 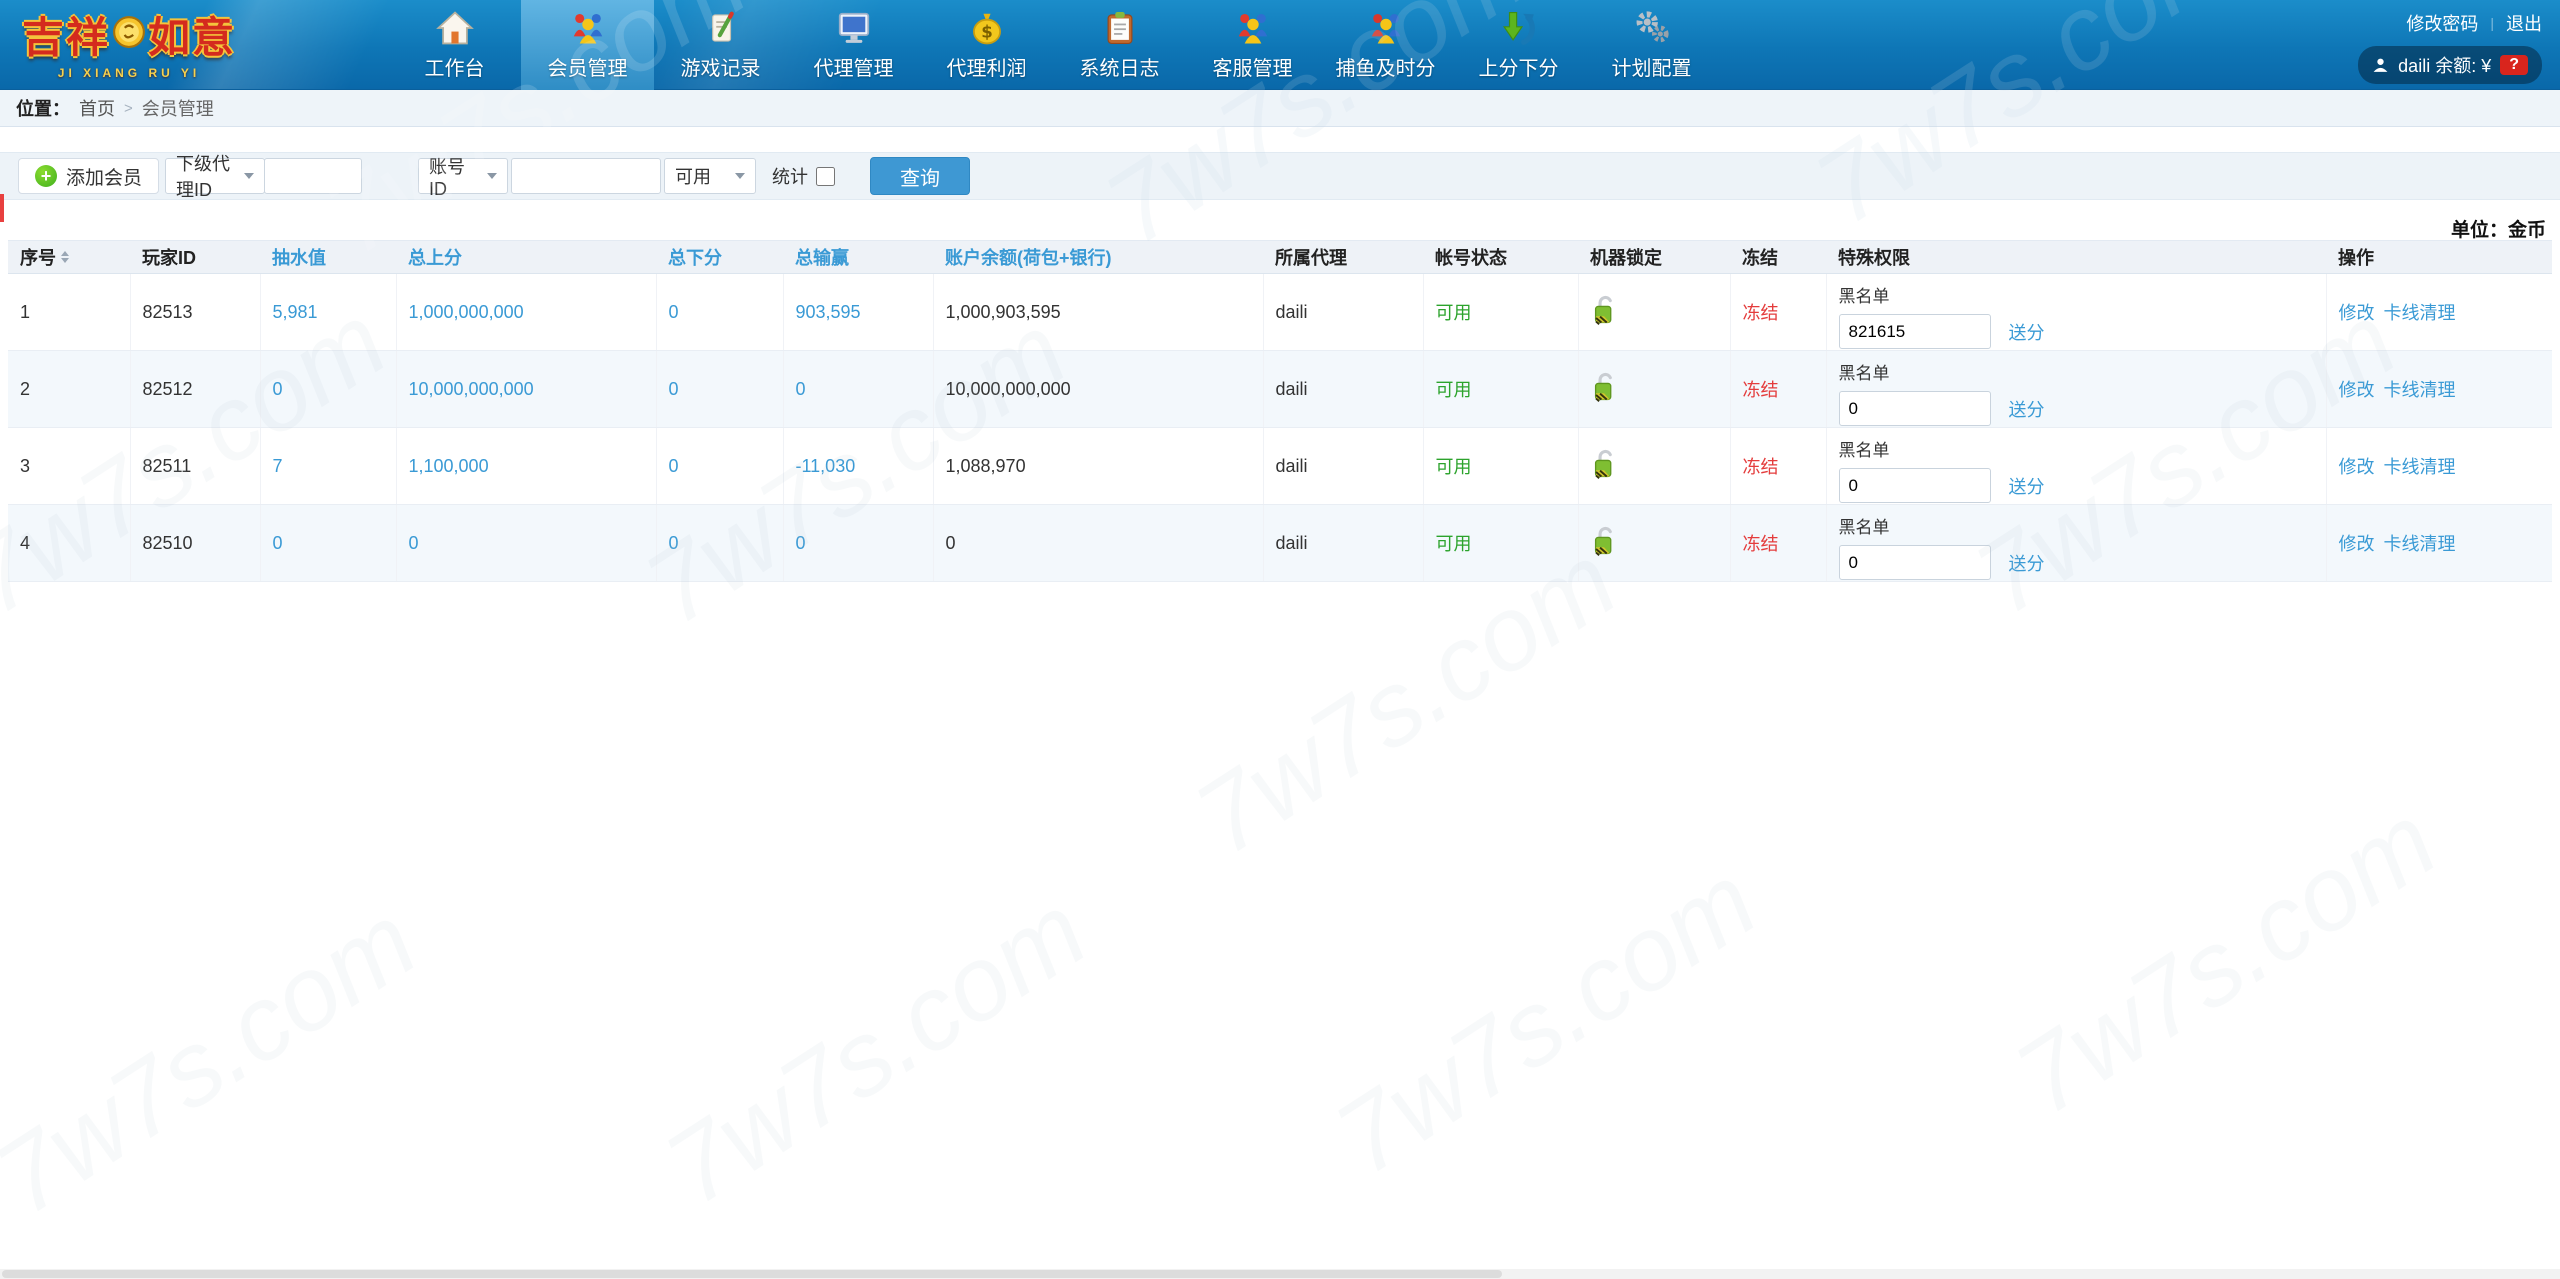 I want to click on header-seq: 序号, so click(x=69, y=257).